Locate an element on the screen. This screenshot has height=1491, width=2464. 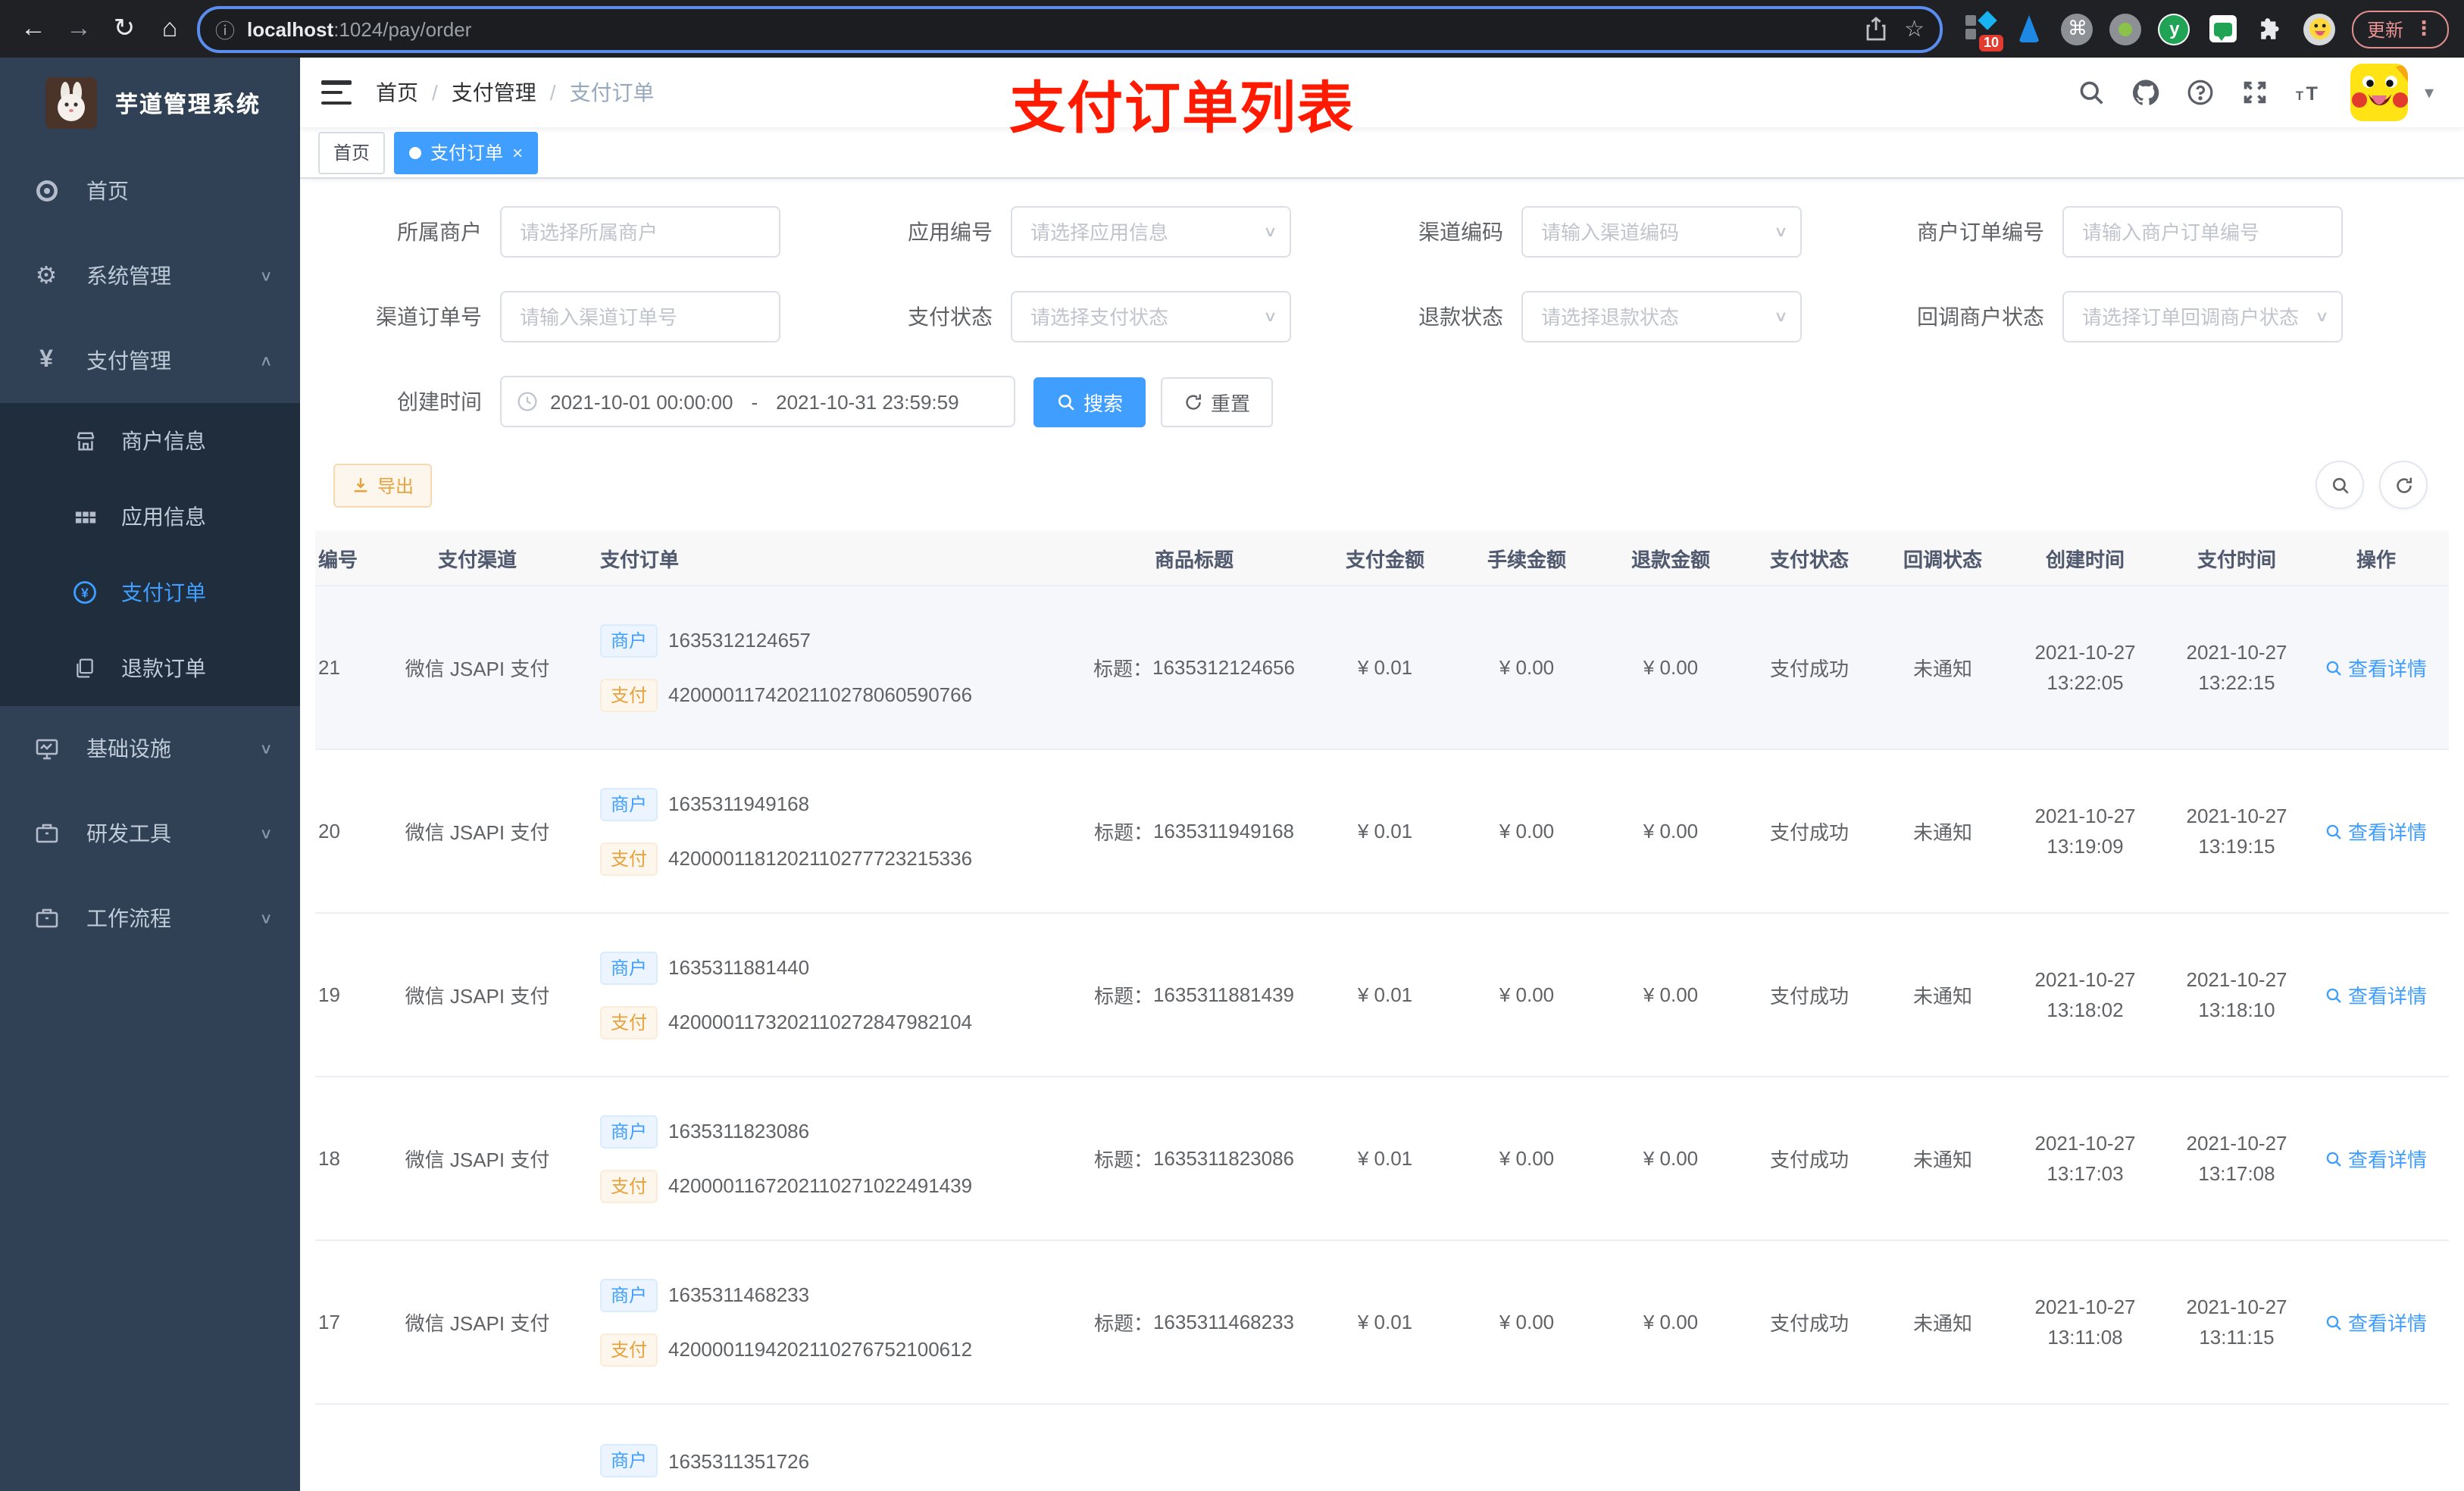
reset-button: 重置 is located at coordinates (1217, 402).